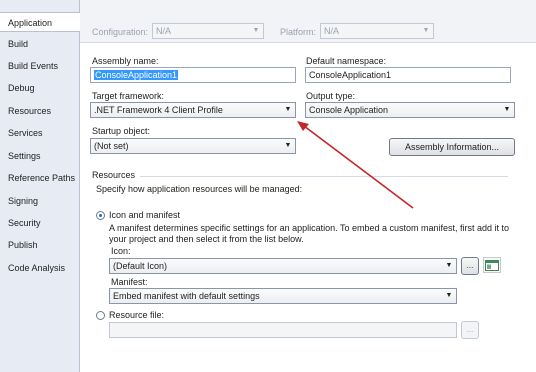 Image resolution: width=536 pixels, height=372 pixels. I want to click on default-namespace-input: ConsoleApplication1, so click(408, 75).